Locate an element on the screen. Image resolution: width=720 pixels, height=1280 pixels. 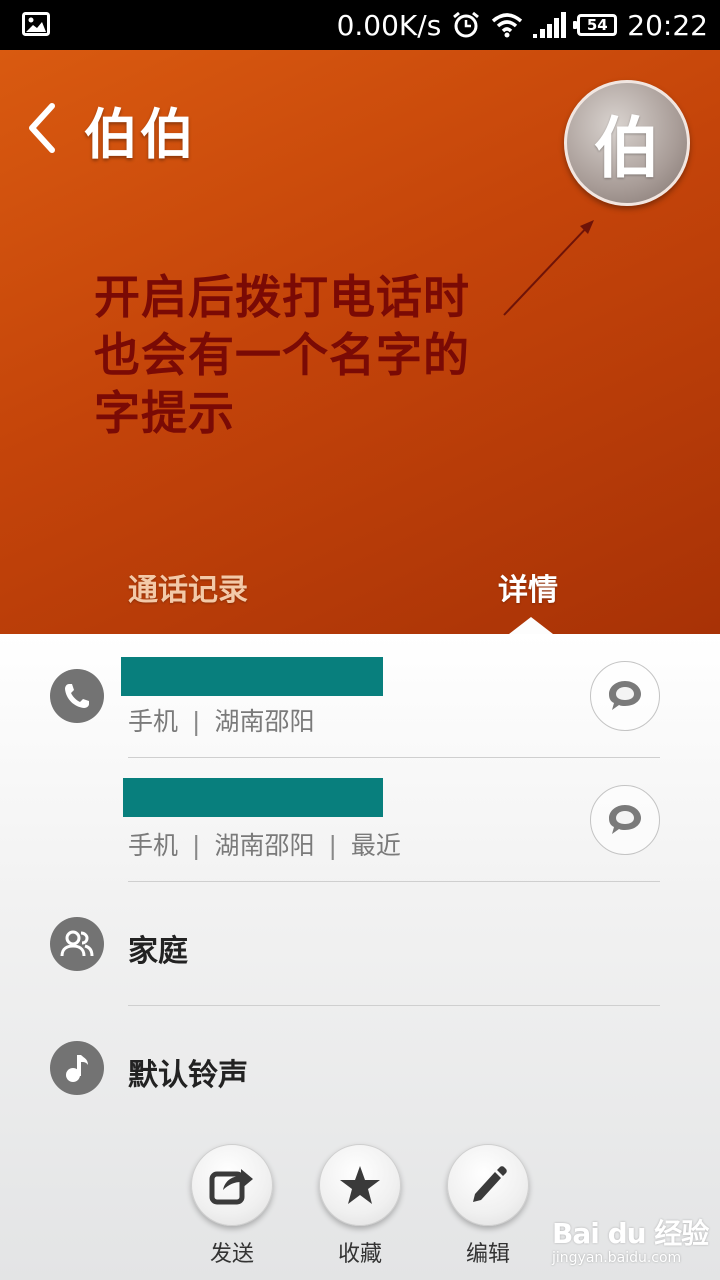
recent-label: 最近 is located at coordinates (375, 845).